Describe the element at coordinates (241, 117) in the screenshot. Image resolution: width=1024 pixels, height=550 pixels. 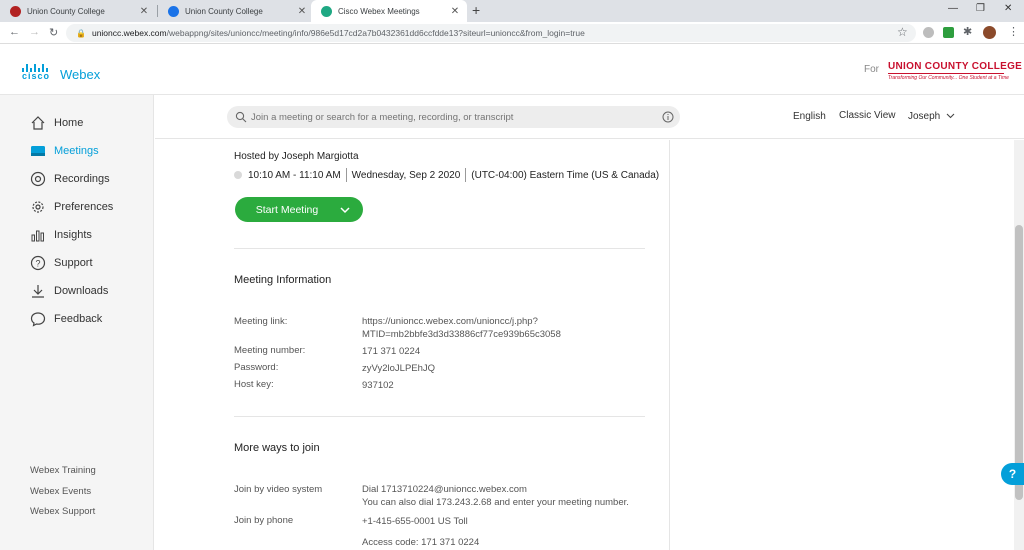
I see `search-icon` at that location.